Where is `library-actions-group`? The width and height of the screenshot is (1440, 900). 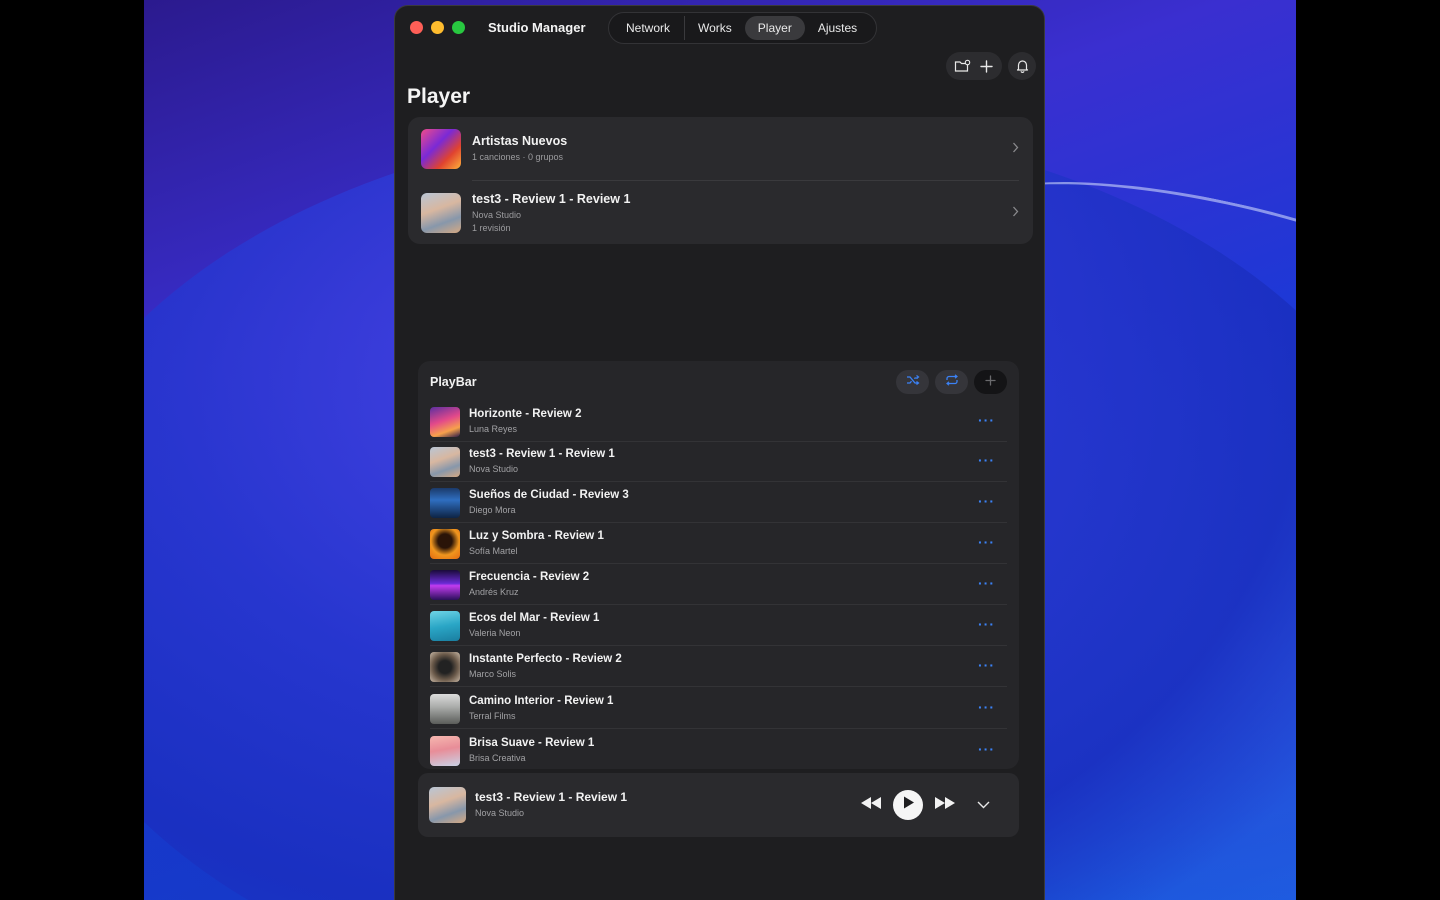
library-actions-group is located at coordinates (974, 66).